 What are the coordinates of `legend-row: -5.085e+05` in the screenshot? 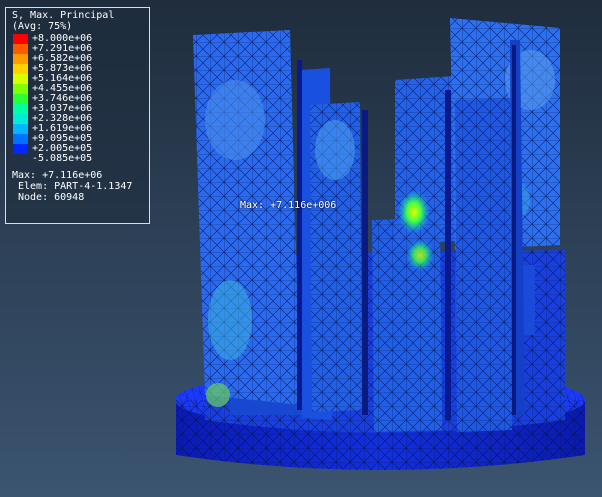 It's located at (78, 159).